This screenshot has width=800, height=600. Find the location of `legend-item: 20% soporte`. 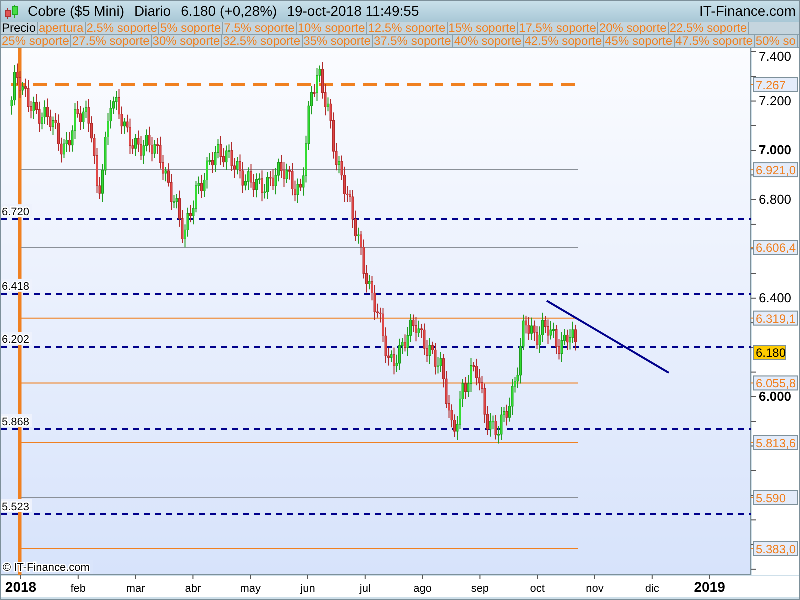

legend-item: 20% soporte is located at coordinates (633, 28).